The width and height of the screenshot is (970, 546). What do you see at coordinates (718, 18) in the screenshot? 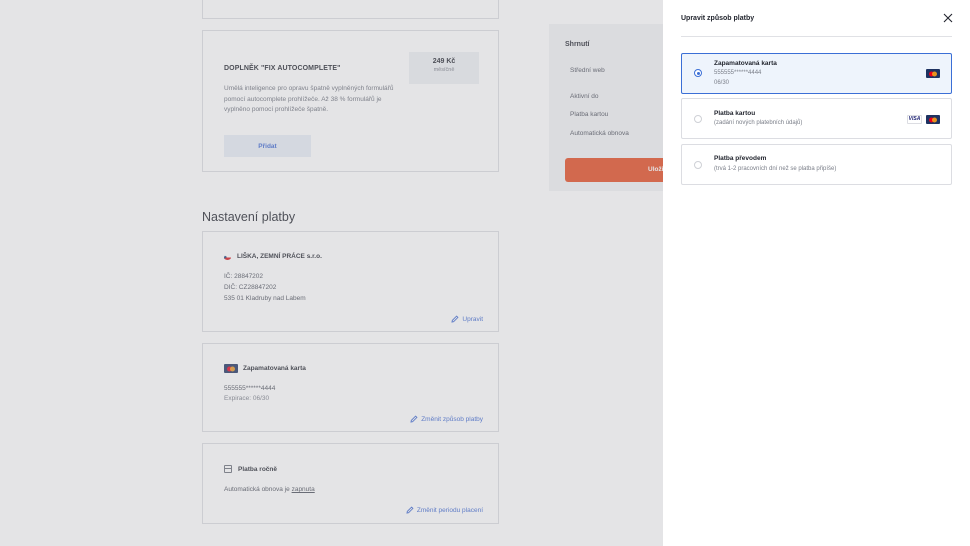
I see `modal-title: Upravit způsob platby` at bounding box center [718, 18].